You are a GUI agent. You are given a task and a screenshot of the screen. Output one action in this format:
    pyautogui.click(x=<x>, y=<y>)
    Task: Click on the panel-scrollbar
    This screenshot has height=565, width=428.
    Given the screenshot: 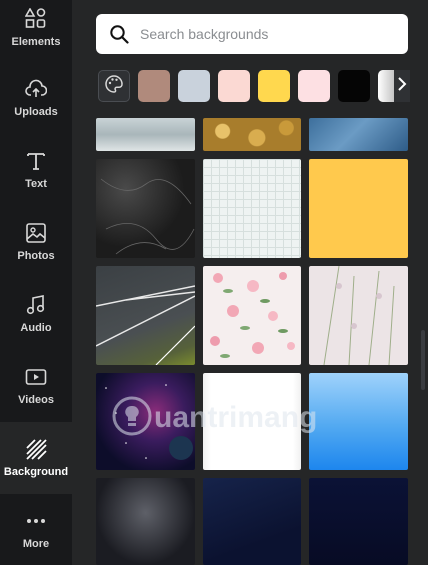 What is the action you would take?
    pyautogui.click(x=423, y=360)
    